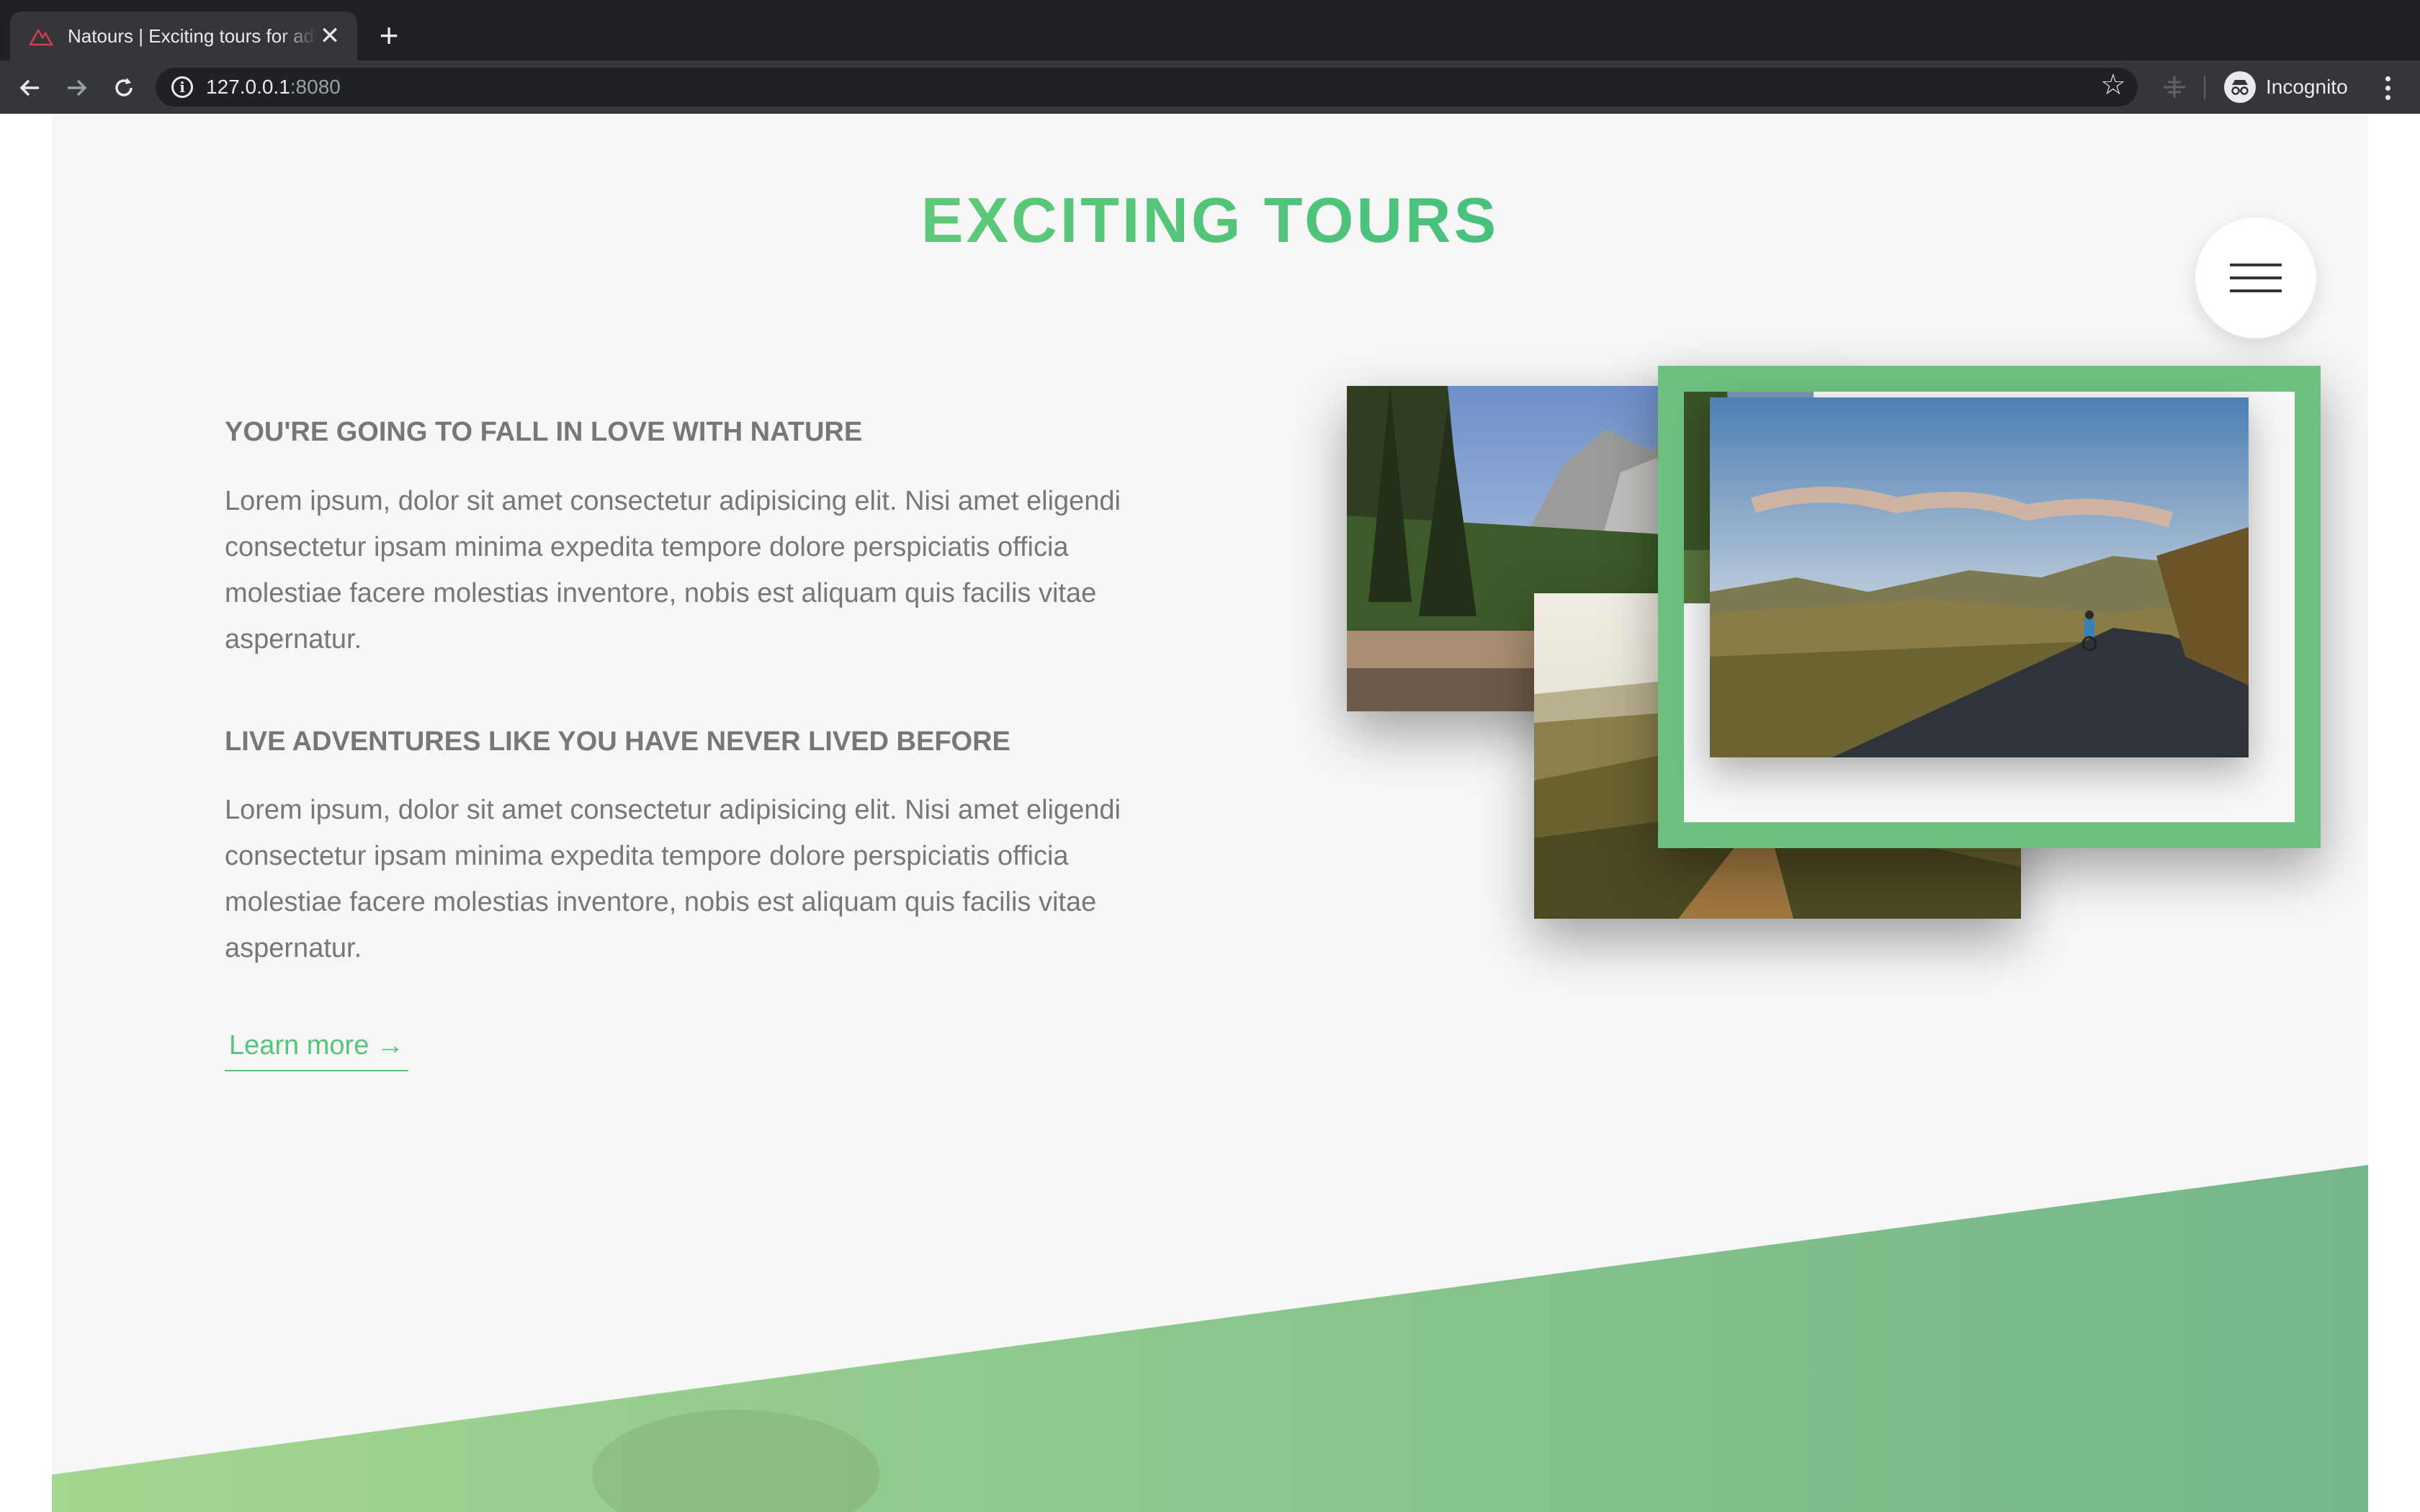  What do you see at coordinates (1980, 577) in the screenshot?
I see `tour-photo-road` at bounding box center [1980, 577].